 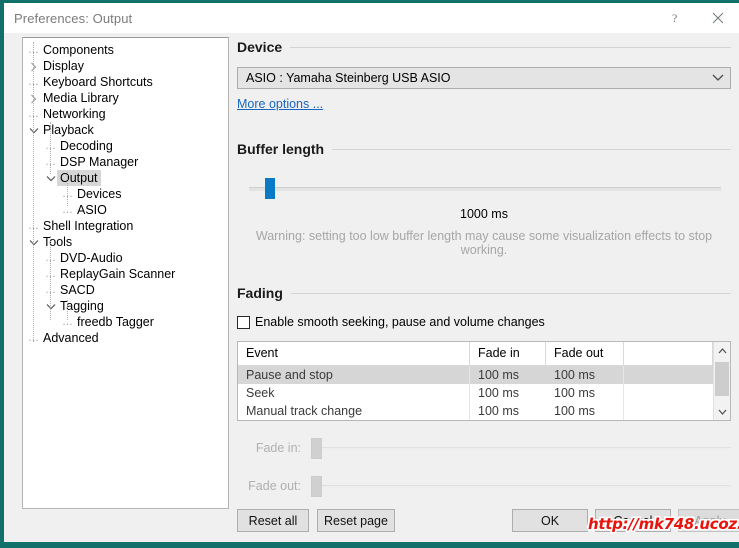 What do you see at coordinates (82, 306) in the screenshot?
I see `tree-item-label: Tagging` at bounding box center [82, 306].